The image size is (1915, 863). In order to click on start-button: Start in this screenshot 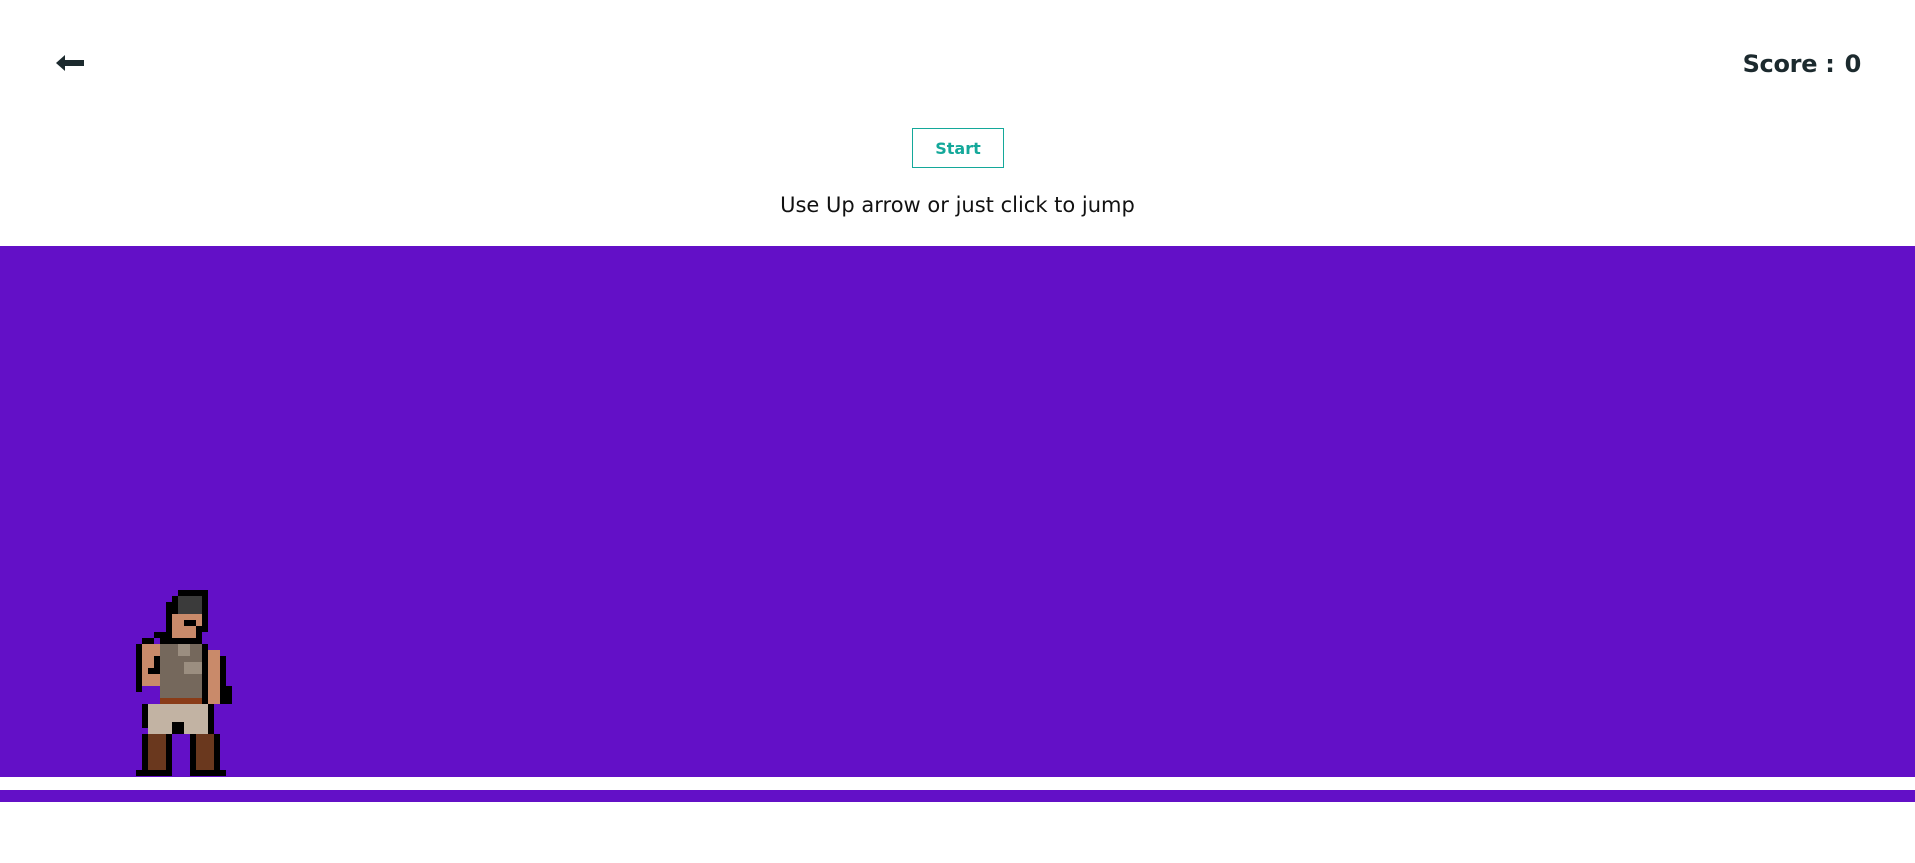, I will do `click(958, 148)`.